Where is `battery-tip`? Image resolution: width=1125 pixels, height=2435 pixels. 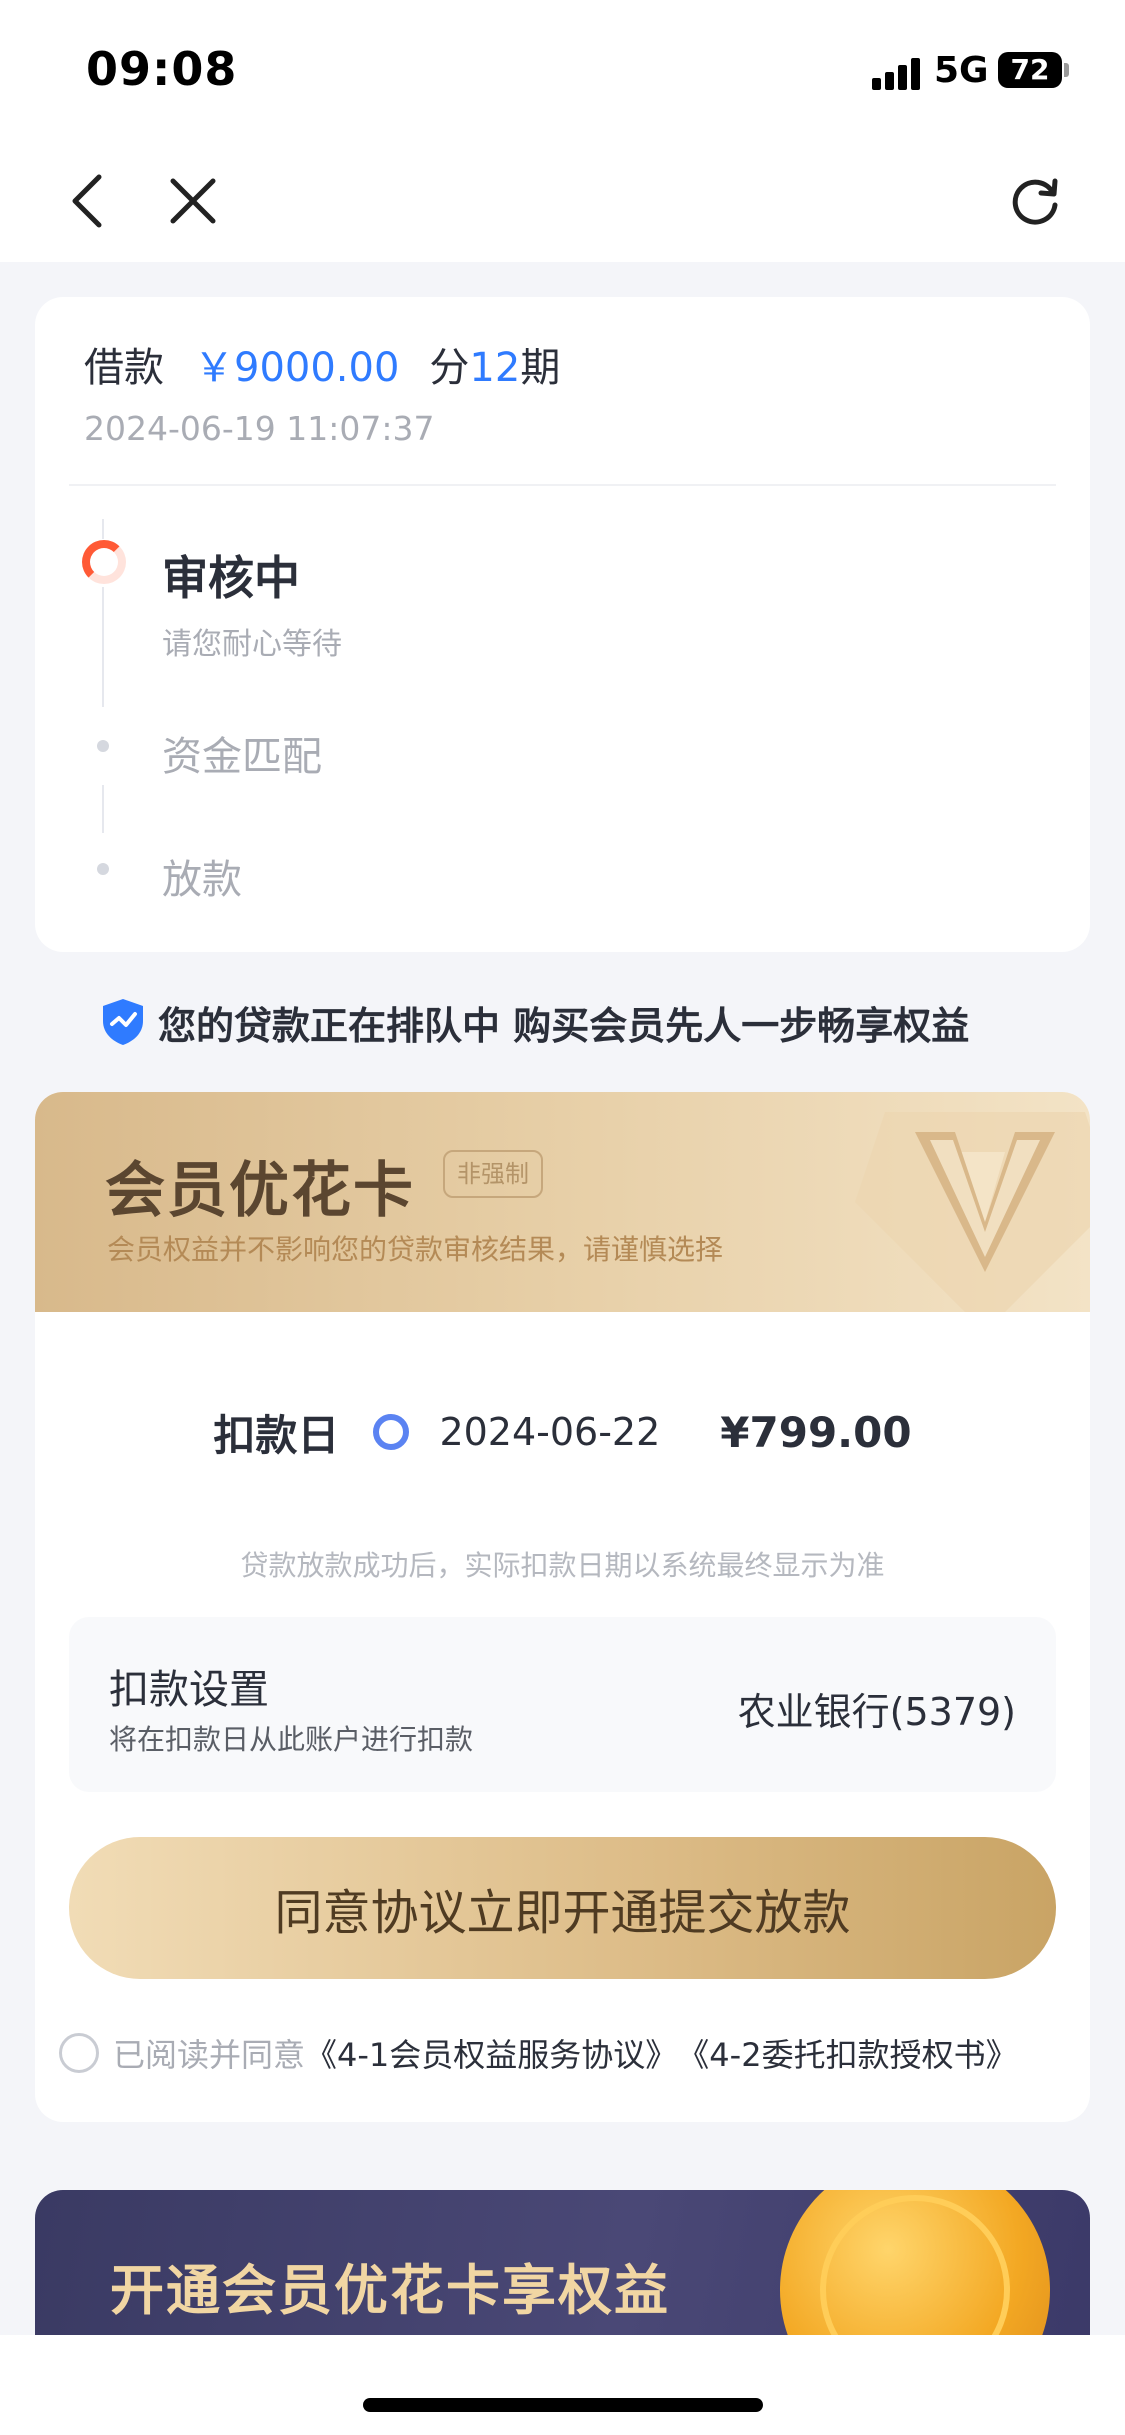 battery-tip is located at coordinates (1066, 70).